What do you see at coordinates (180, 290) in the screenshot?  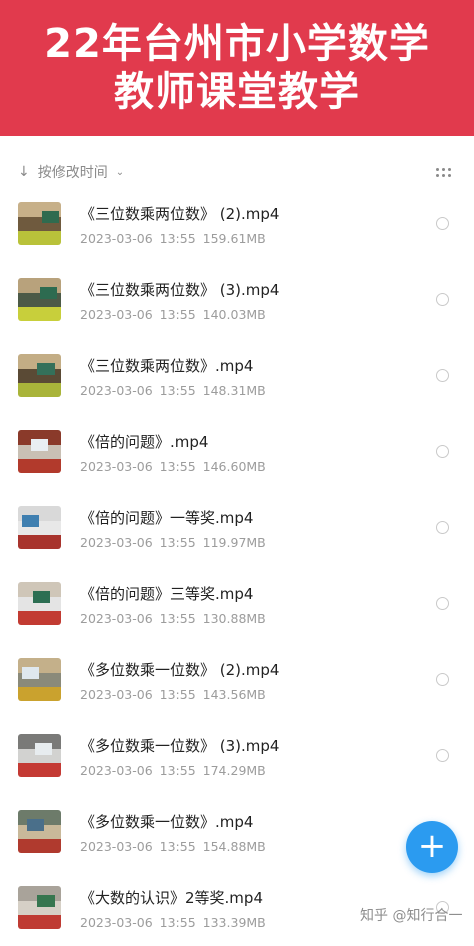 I see `file-name: 《三位数乘两位数》 (3).mp4` at bounding box center [180, 290].